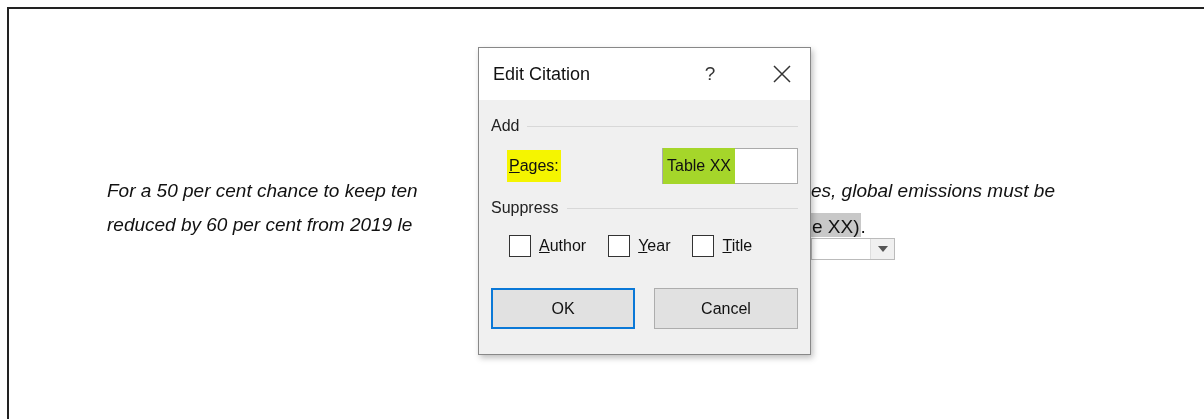 Image resolution: width=1204 pixels, height=419 pixels. What do you see at coordinates (933, 190) in the screenshot?
I see `body-text: es, global emissions must be` at bounding box center [933, 190].